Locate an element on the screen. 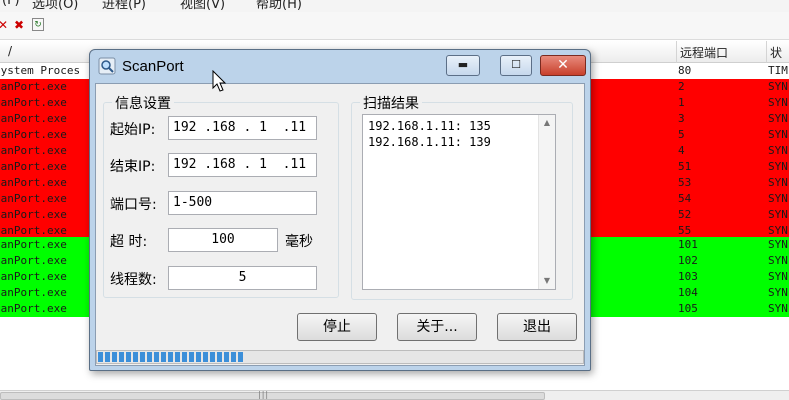  info-settings-title: 信息设置 is located at coordinates (143, 103).